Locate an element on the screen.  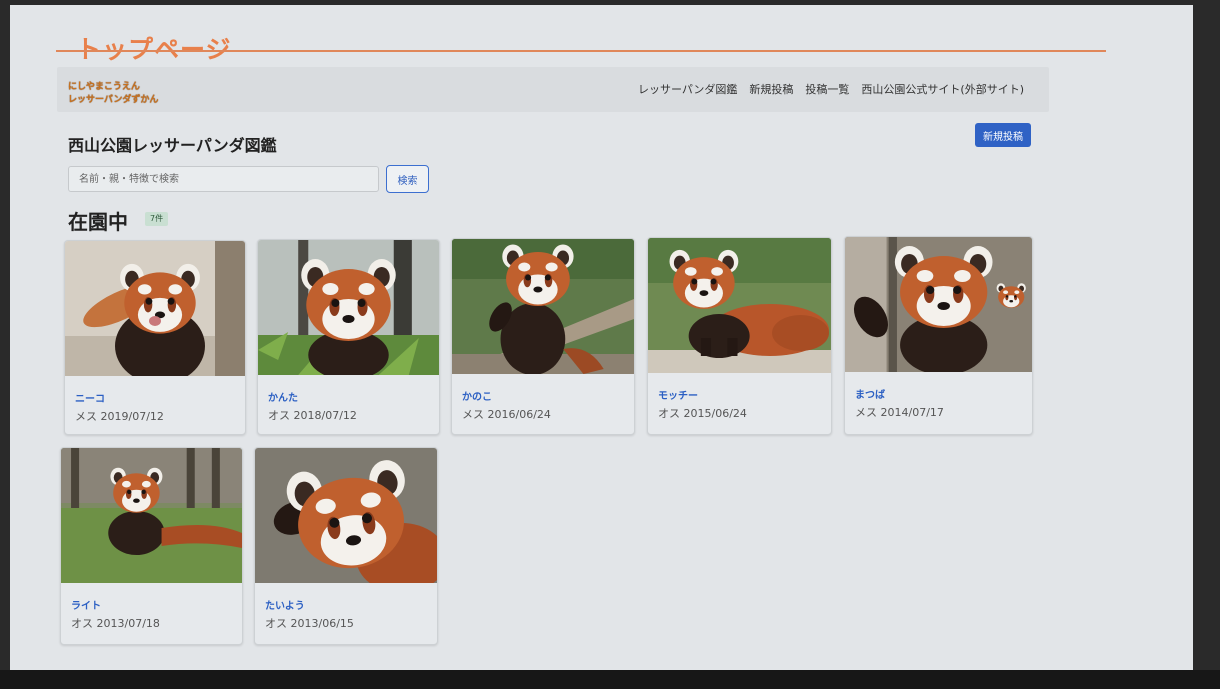
panda-card: たいよう オス 2013/06/15 is located at coordinates (346, 546).